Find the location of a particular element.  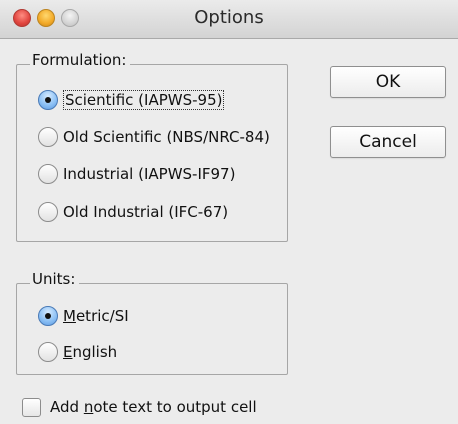

radio-old-scientific-nbs-nrc84: Old Scientific (NBS/NRC-84) is located at coordinates (154, 137).